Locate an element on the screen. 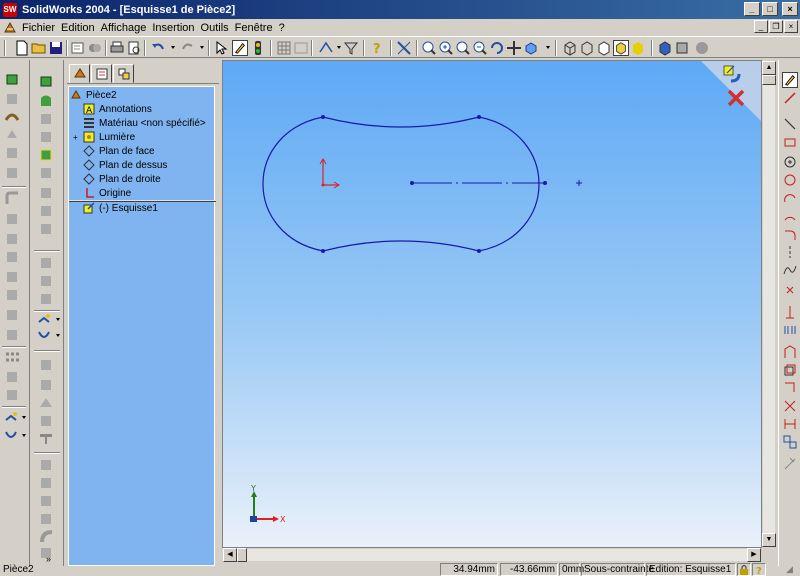  hidden-lines-gray-icon is located at coordinates (587, 48).